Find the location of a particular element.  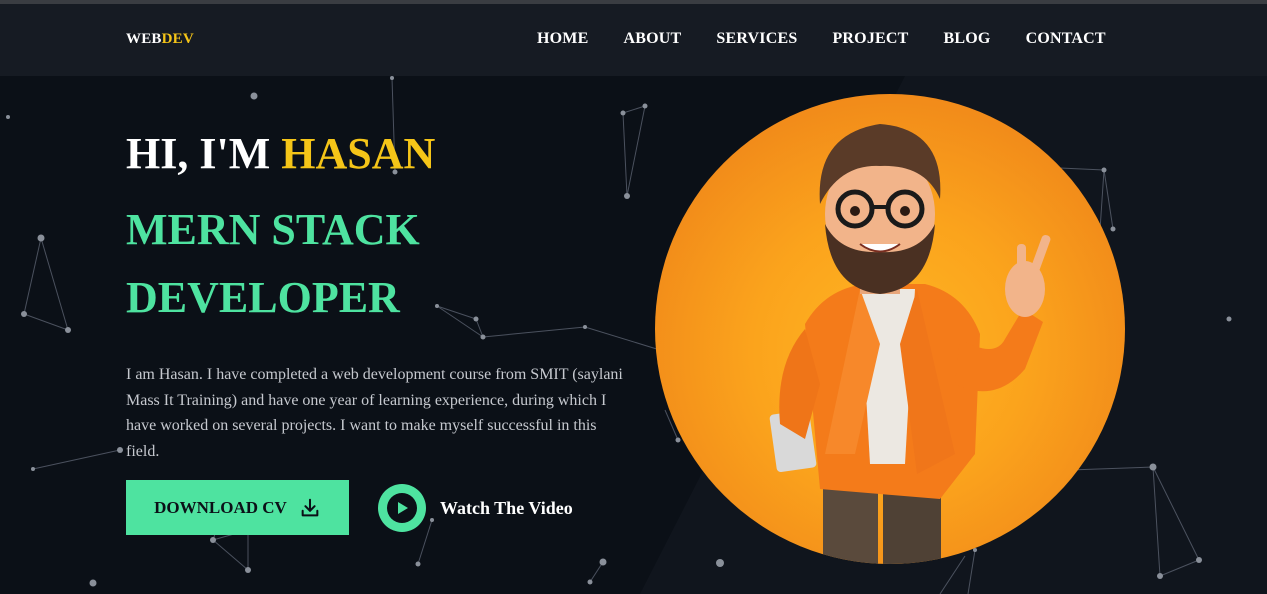

hero-role: MERN STACK DEVELOPER is located at coordinates (306, 264).